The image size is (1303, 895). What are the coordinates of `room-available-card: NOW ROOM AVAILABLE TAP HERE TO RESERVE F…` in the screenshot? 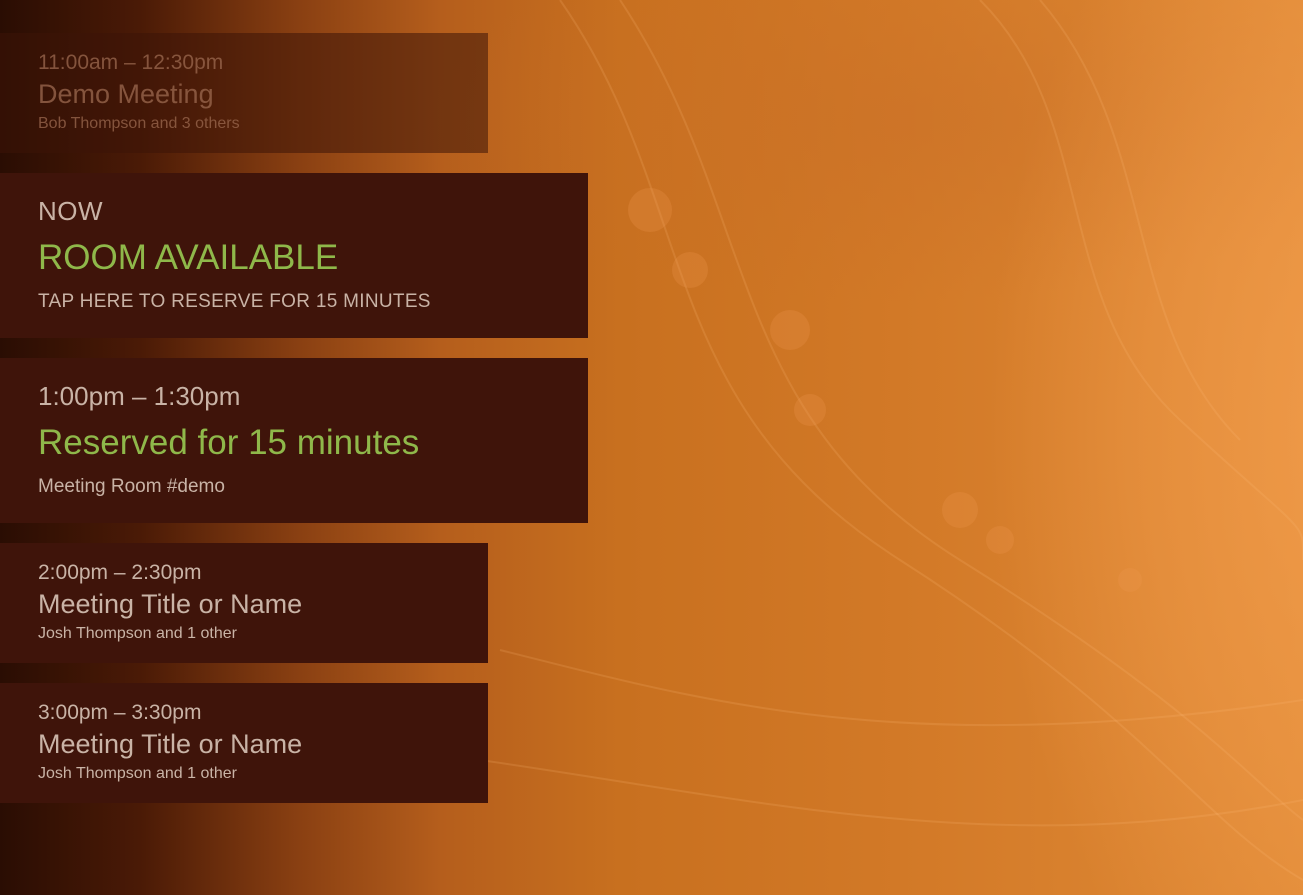 It's located at (294, 255).